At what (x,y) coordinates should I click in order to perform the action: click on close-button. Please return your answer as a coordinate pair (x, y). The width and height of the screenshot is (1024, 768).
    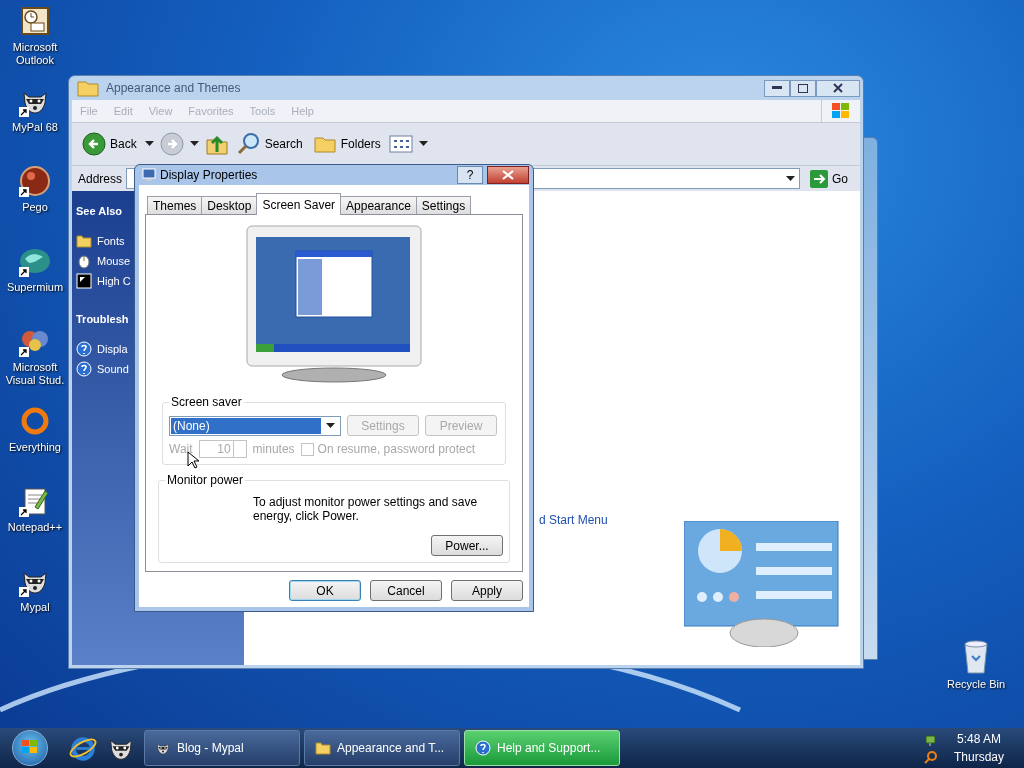
    Looking at the image, I should click on (508, 175).